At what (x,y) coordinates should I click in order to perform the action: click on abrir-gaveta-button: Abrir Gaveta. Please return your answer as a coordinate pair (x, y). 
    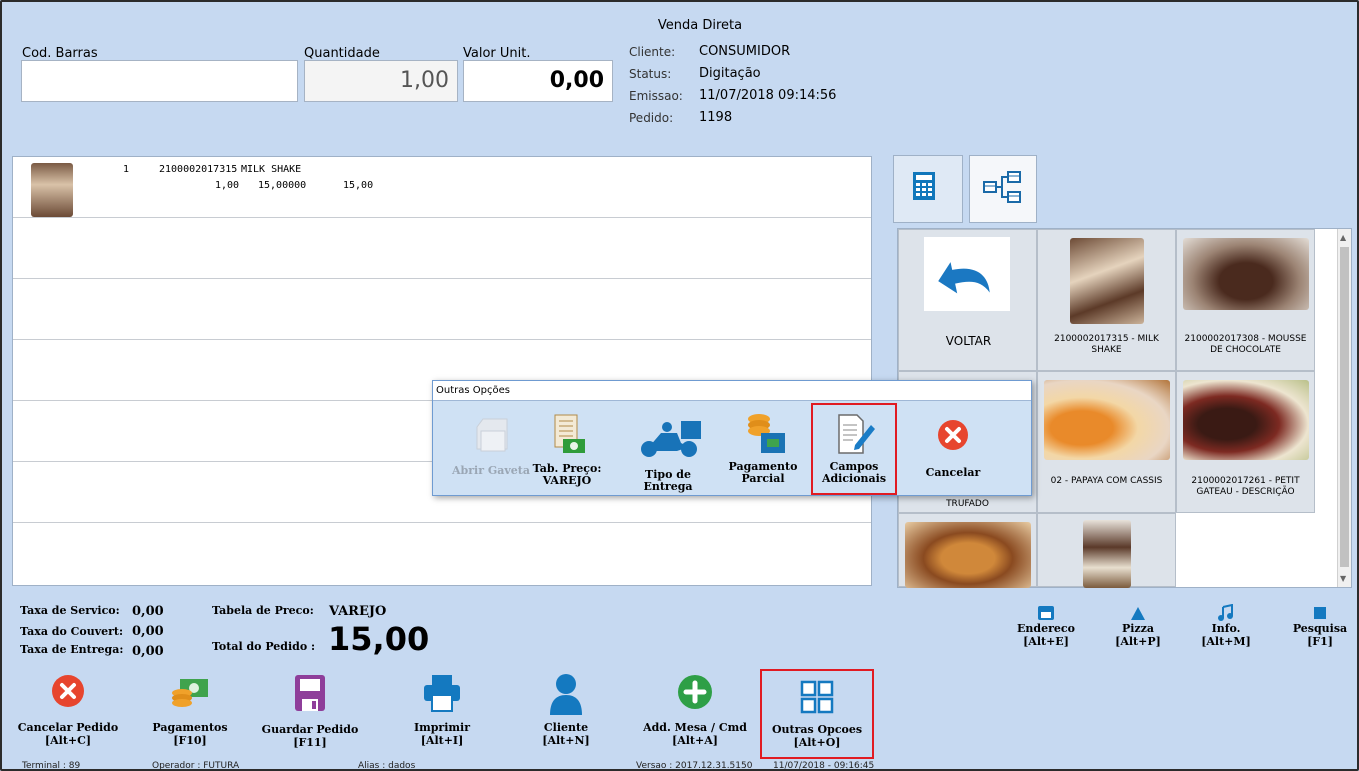
    Looking at the image, I should click on (491, 451).